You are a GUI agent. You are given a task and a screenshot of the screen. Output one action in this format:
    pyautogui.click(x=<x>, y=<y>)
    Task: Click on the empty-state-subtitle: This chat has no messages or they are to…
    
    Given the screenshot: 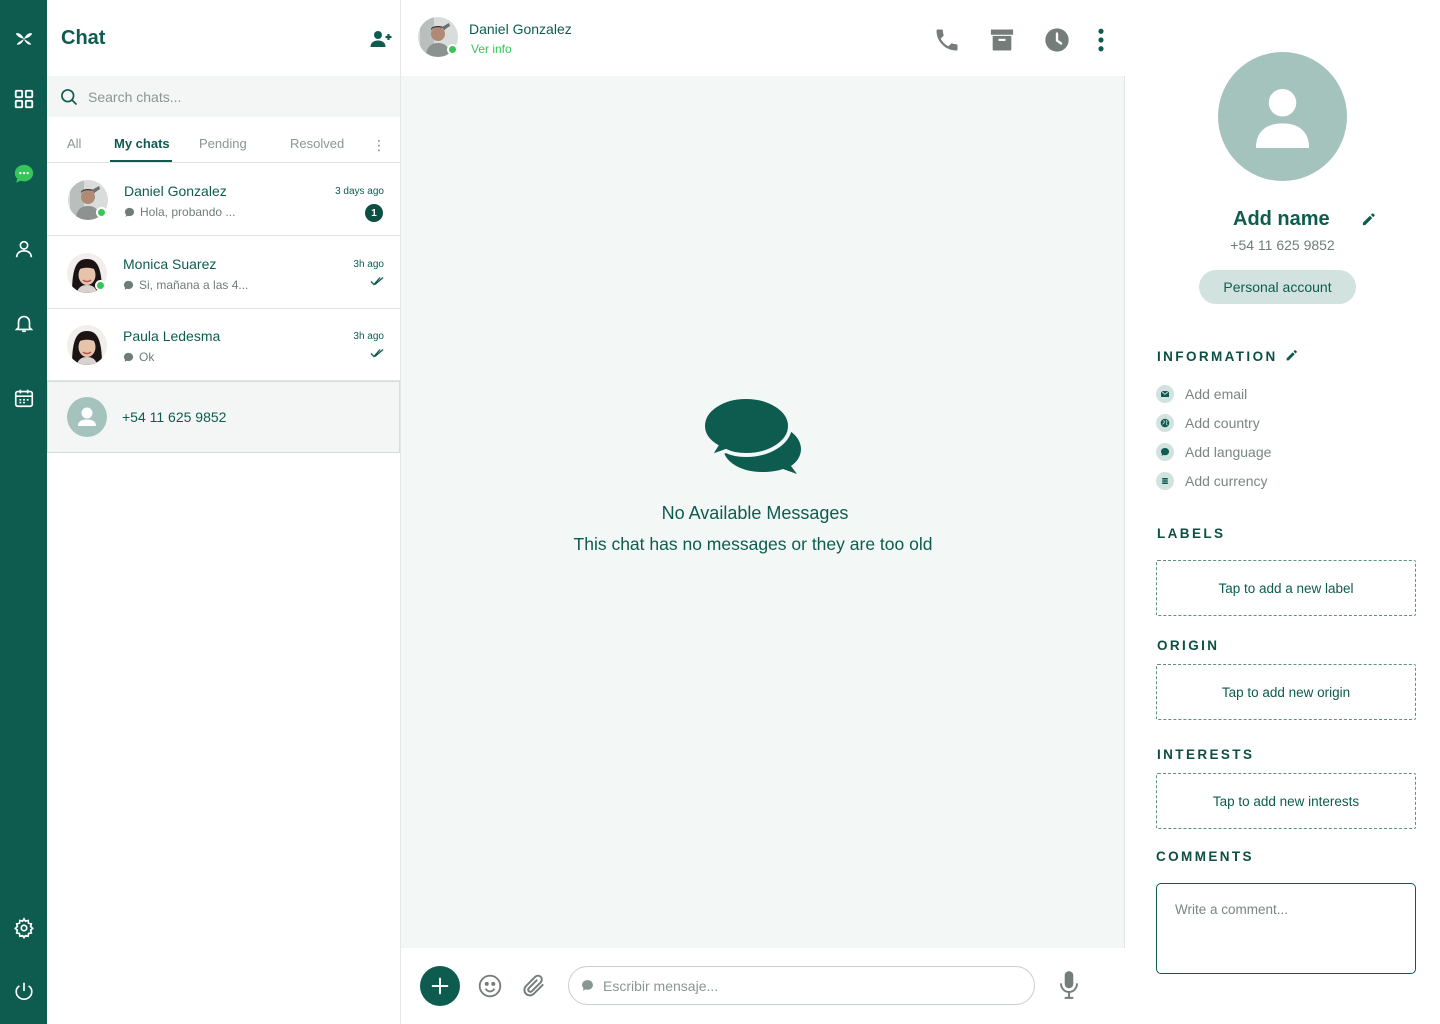 What is the action you would take?
    pyautogui.click(x=753, y=544)
    